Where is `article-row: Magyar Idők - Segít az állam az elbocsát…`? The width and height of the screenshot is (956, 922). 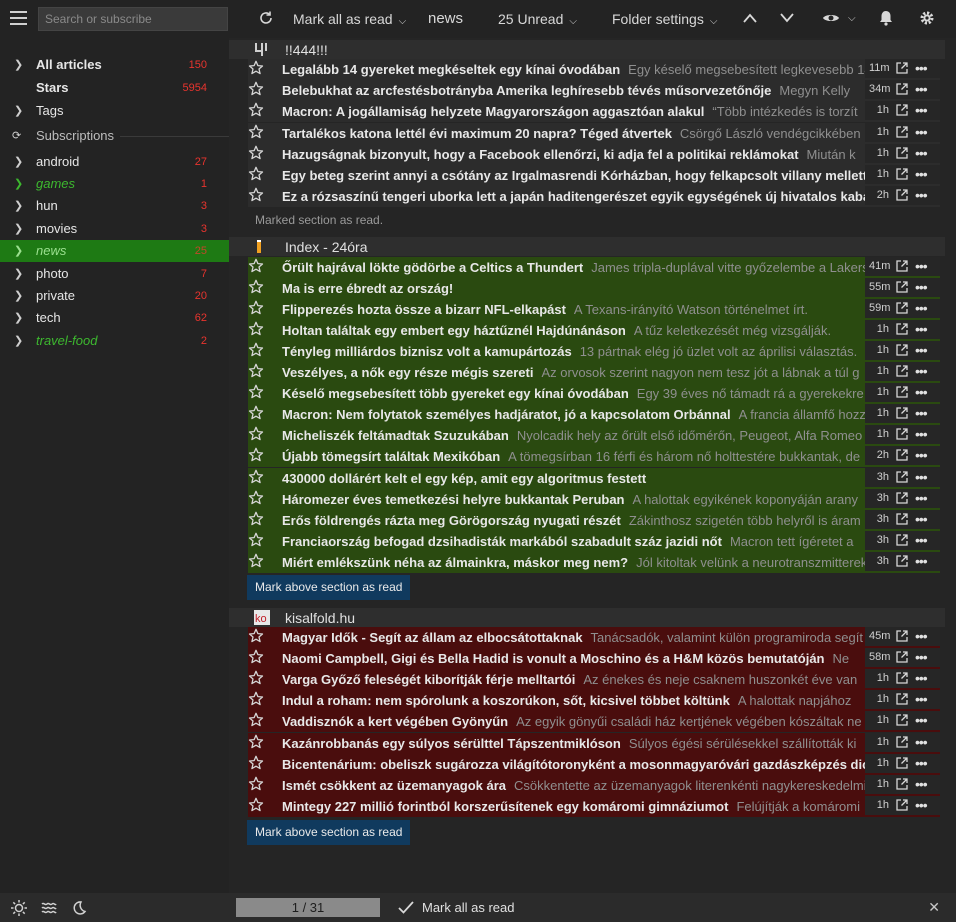
article-row: Magyar Idők - Segít az állam az elbocsát… is located at coordinates (594, 637).